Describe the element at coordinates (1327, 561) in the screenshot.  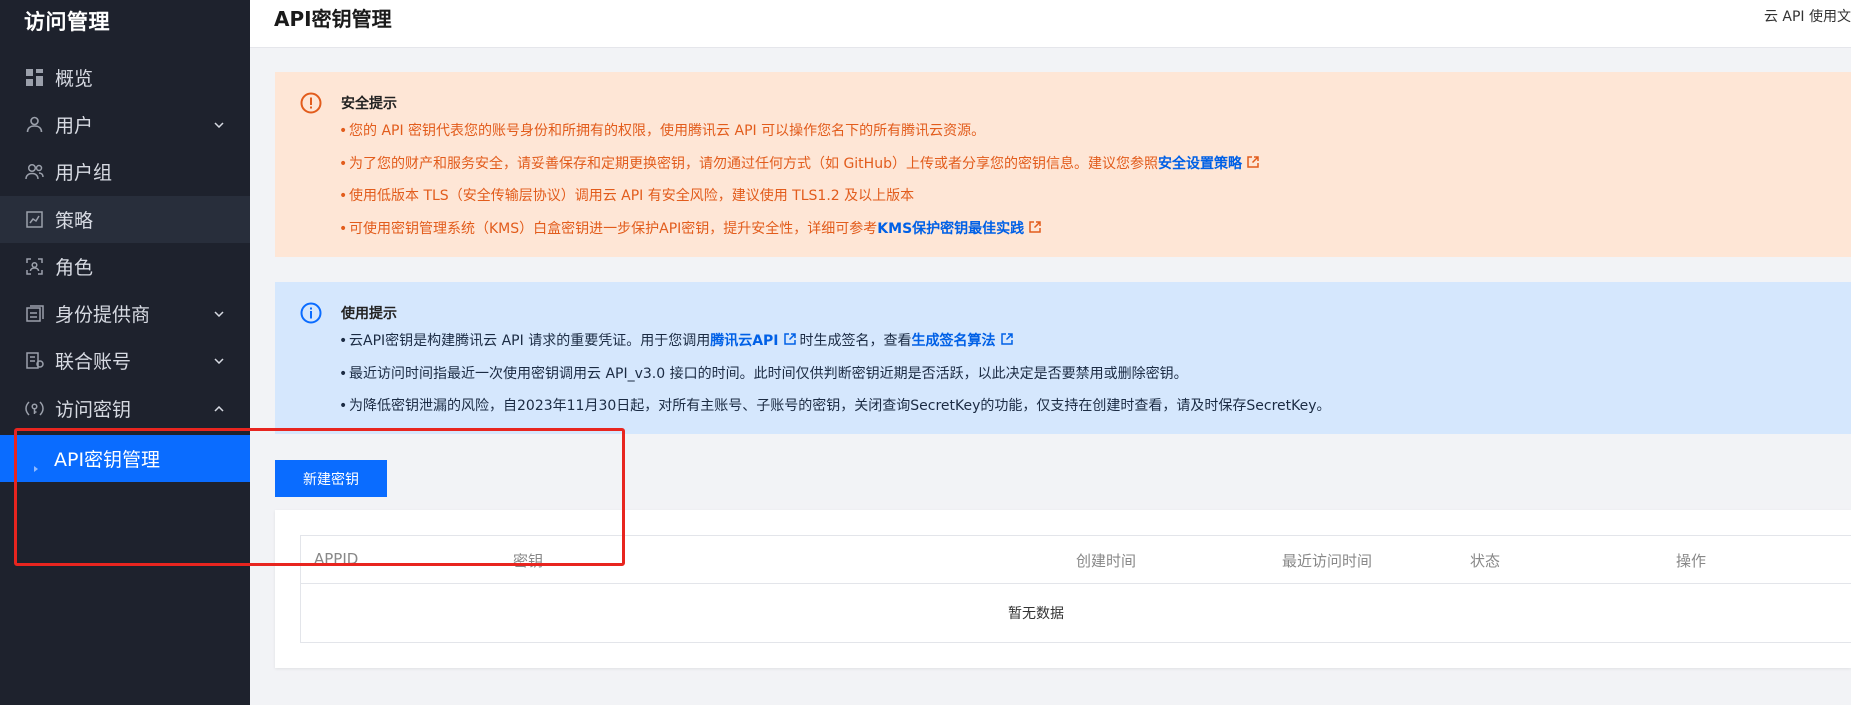
I see `column-header-last-access-time: 最近访问时间` at that location.